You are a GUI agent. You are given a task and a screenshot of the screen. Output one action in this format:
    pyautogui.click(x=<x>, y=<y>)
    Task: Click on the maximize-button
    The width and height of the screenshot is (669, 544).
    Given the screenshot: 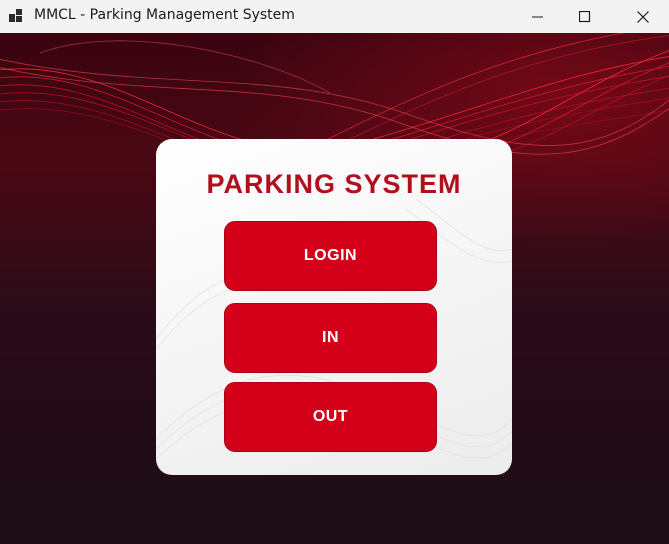 What is the action you would take?
    pyautogui.click(x=585, y=16)
    